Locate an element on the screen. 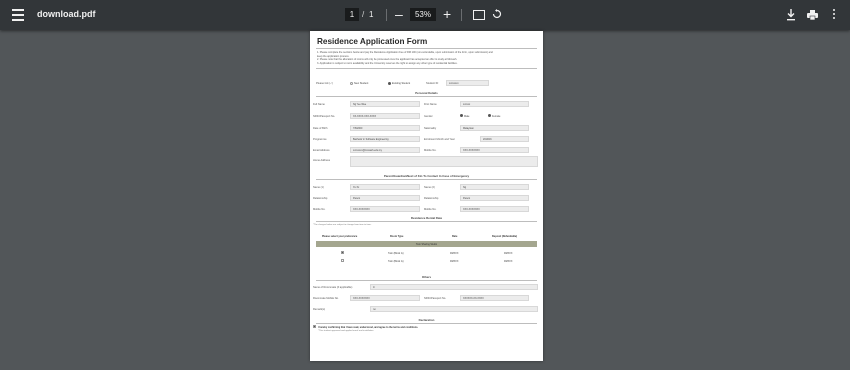 The width and height of the screenshot is (850, 370). applicant-type-label: Please tick (✓) is located at coordinates (325, 83).